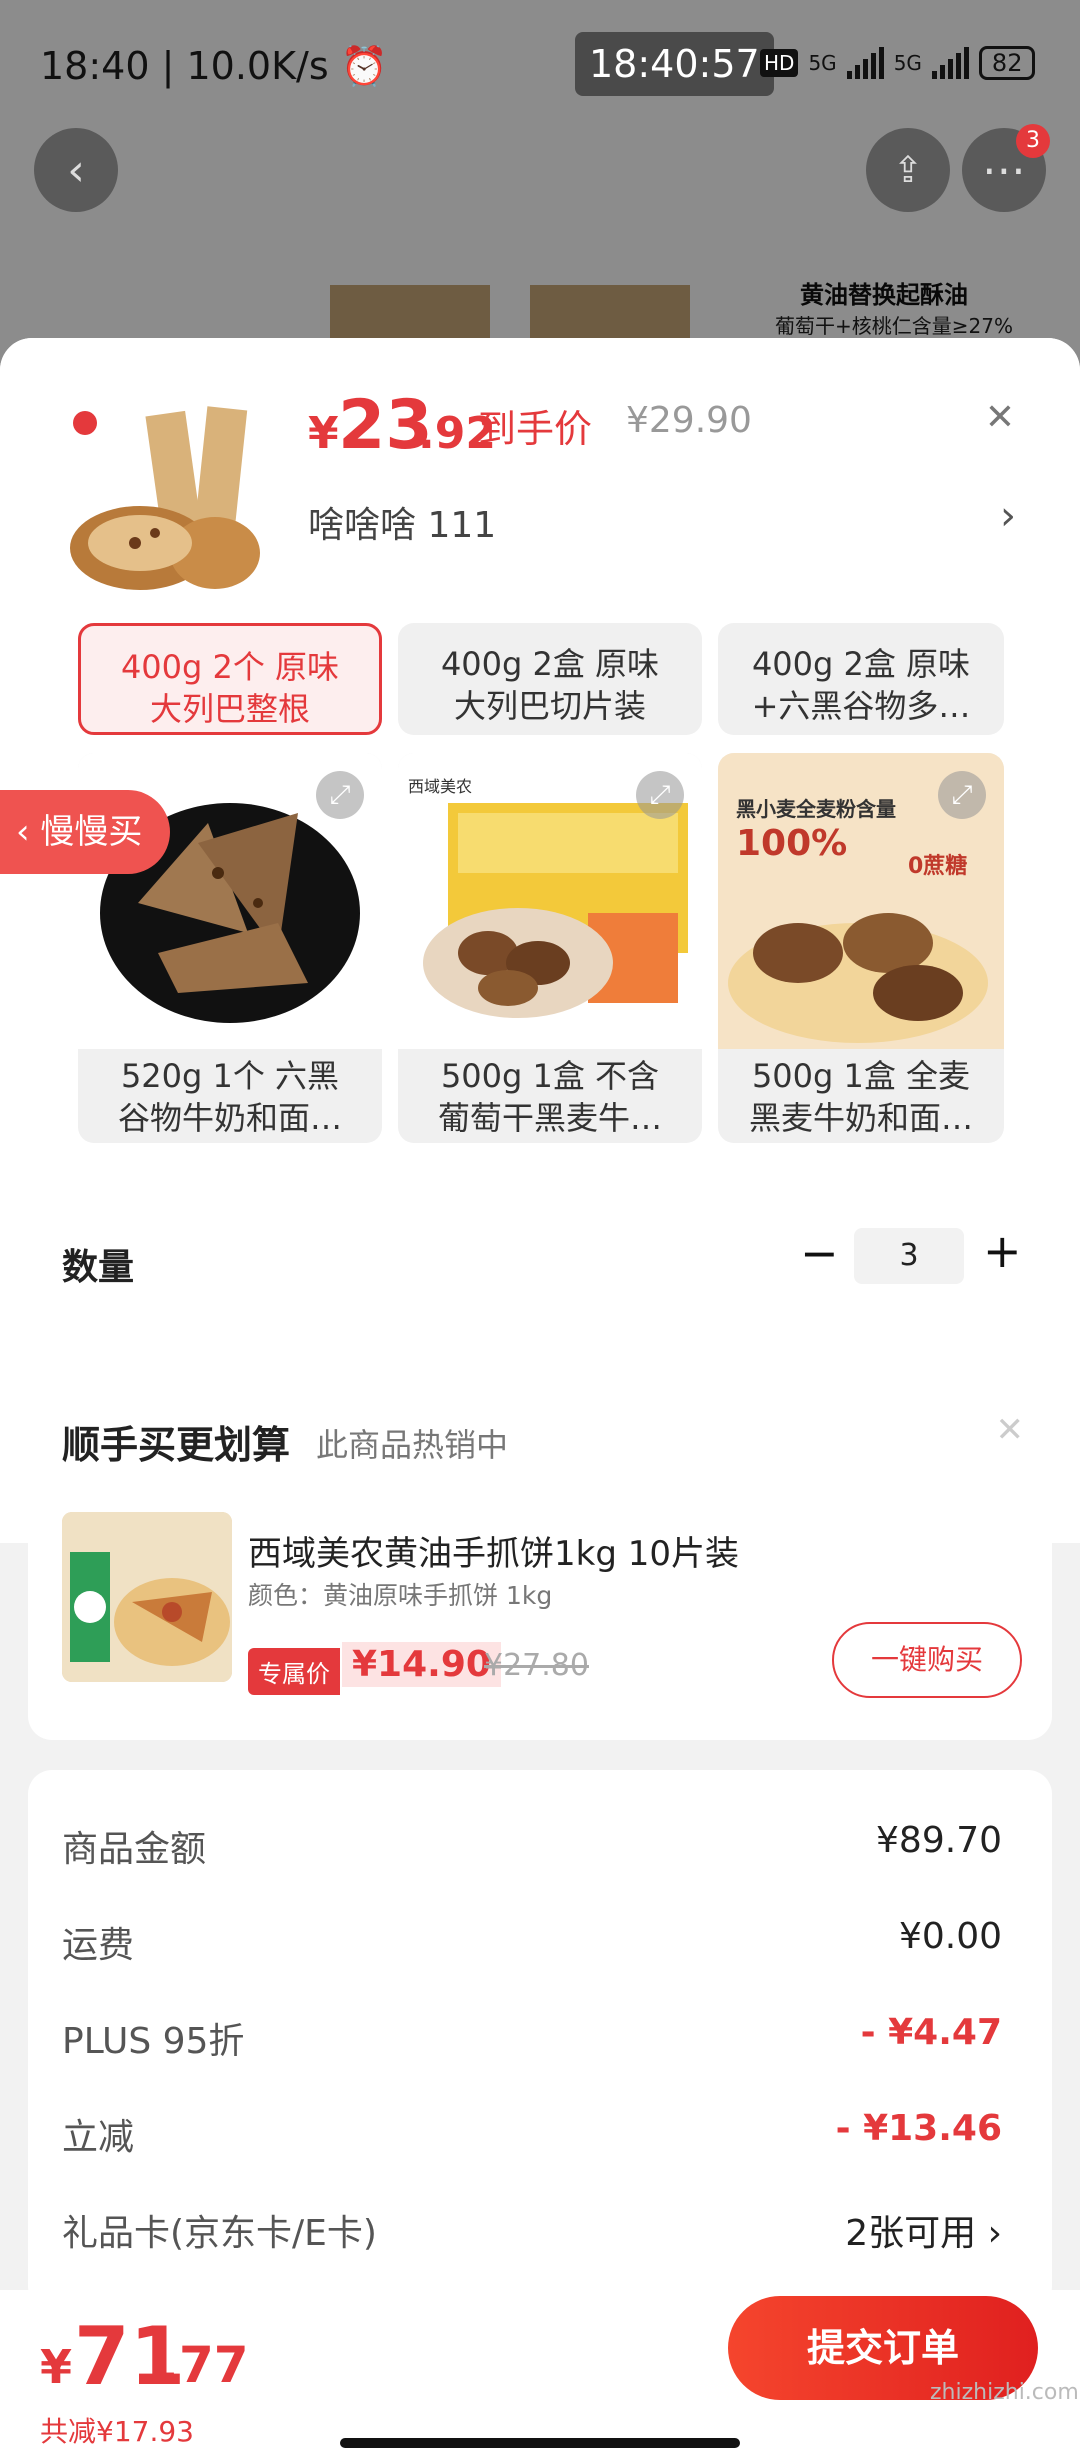 The image size is (1080, 2460). I want to click on bottom-bar: ¥ 71 .77 共减¥17.93 提交订单 zhizhizhi.com, so click(540, 2375).